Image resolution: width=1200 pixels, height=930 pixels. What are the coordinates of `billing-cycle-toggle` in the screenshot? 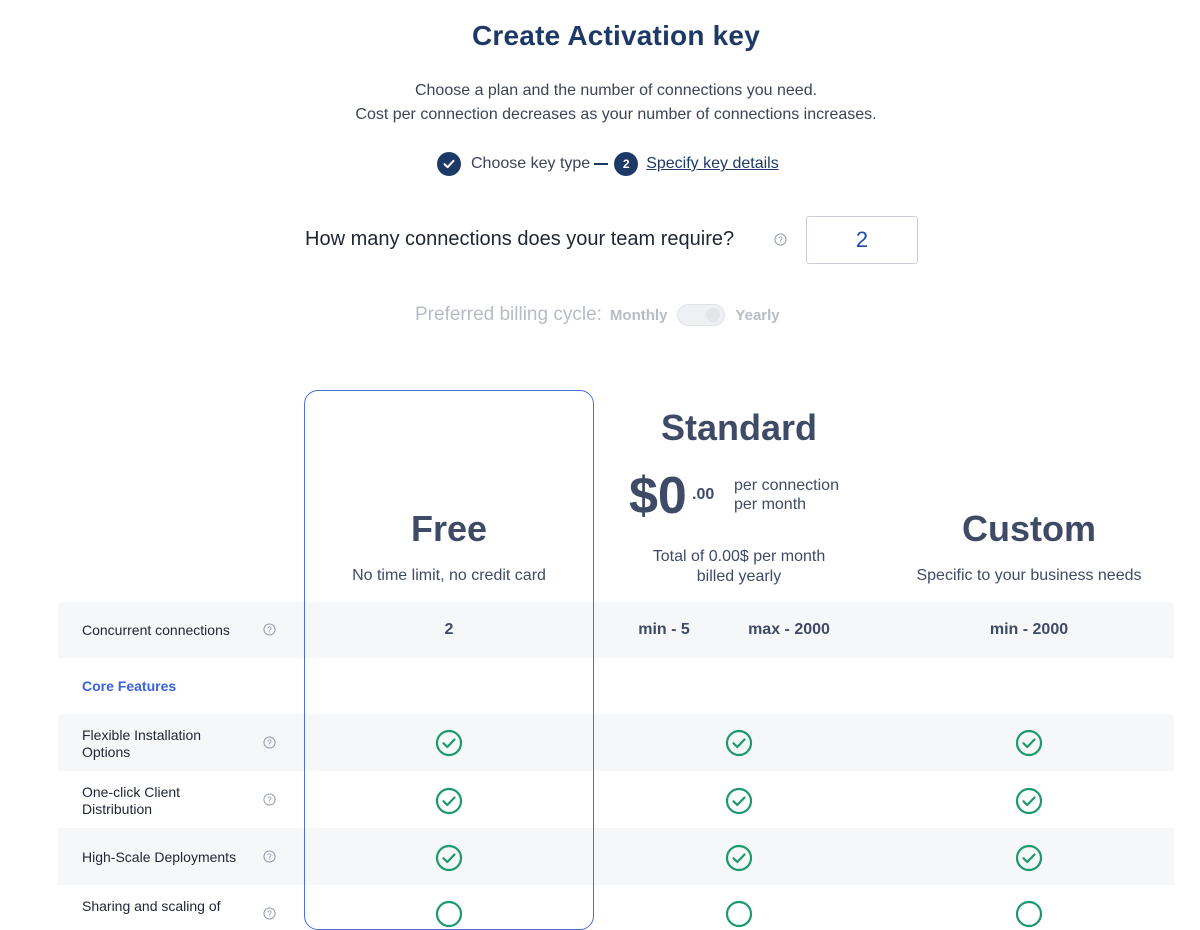 It's located at (701, 315).